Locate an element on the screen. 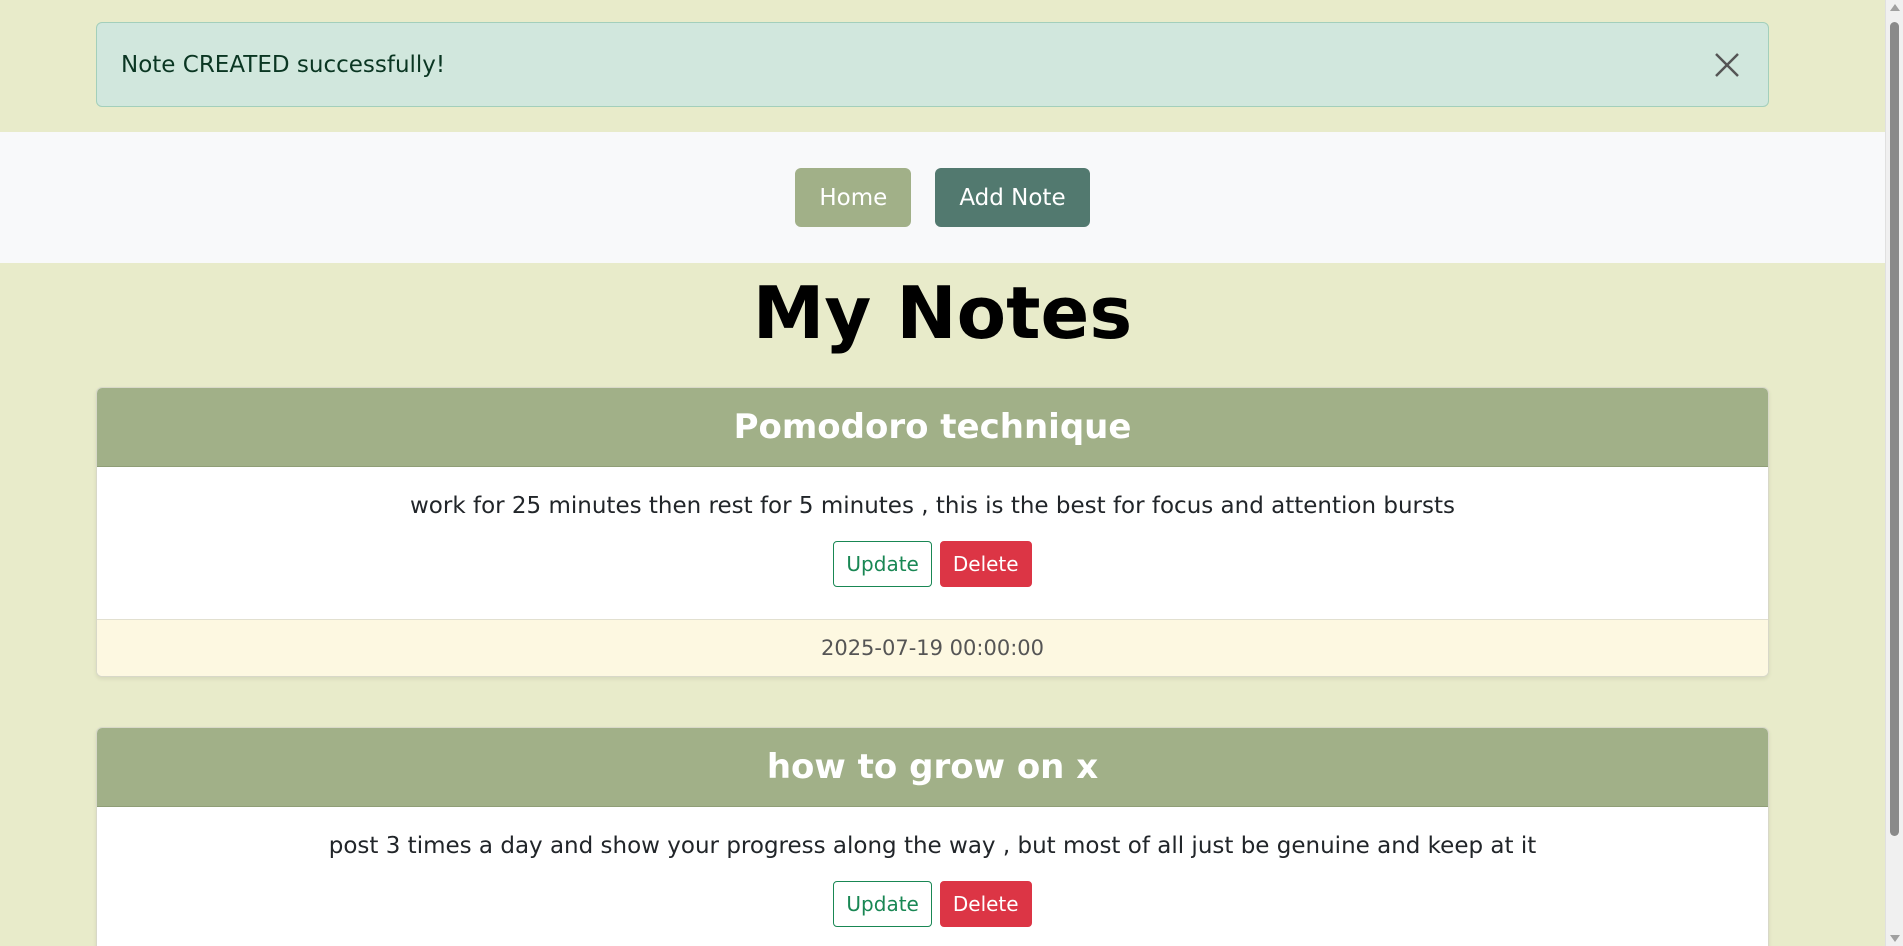 The width and height of the screenshot is (1903, 946). note-title: how to grow on x is located at coordinates (932, 767).